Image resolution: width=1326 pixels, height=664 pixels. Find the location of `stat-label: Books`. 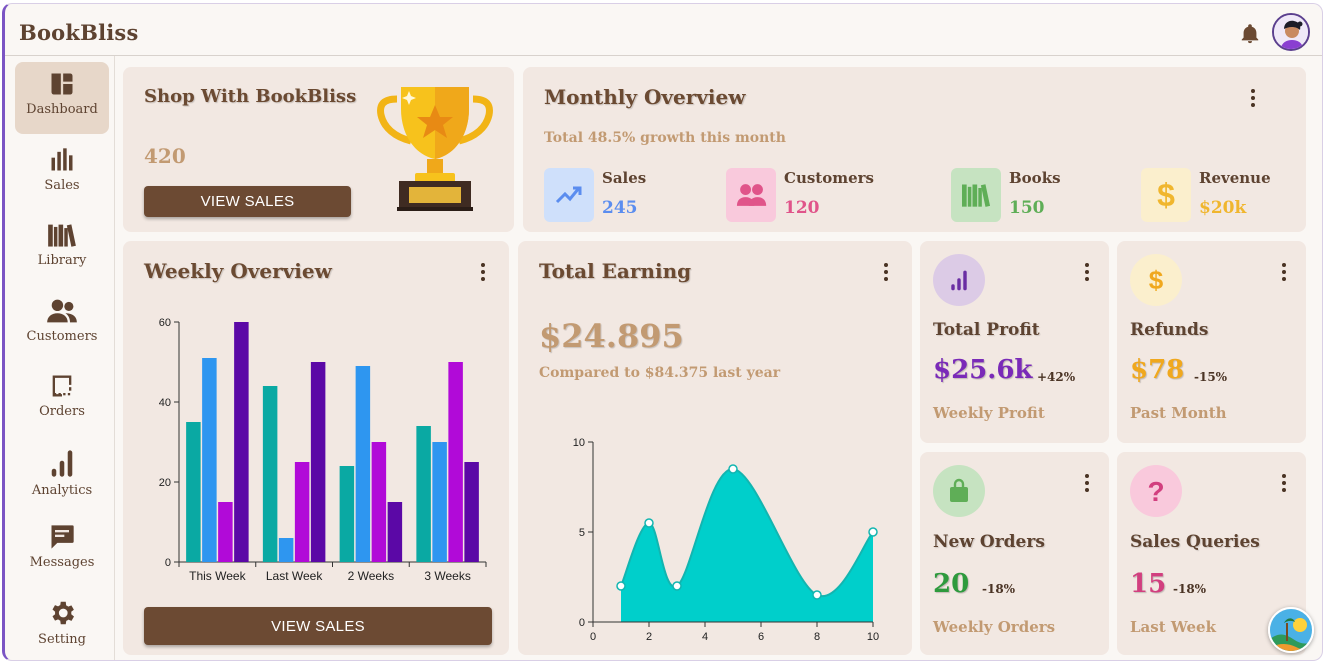

stat-label: Books is located at coordinates (1035, 178).